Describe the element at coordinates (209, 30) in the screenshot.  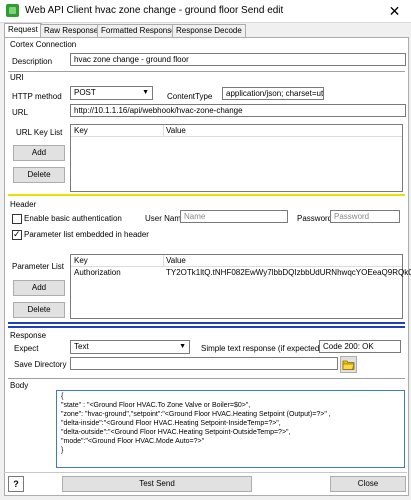
I see `tab-response-decode: Response Decode` at that location.